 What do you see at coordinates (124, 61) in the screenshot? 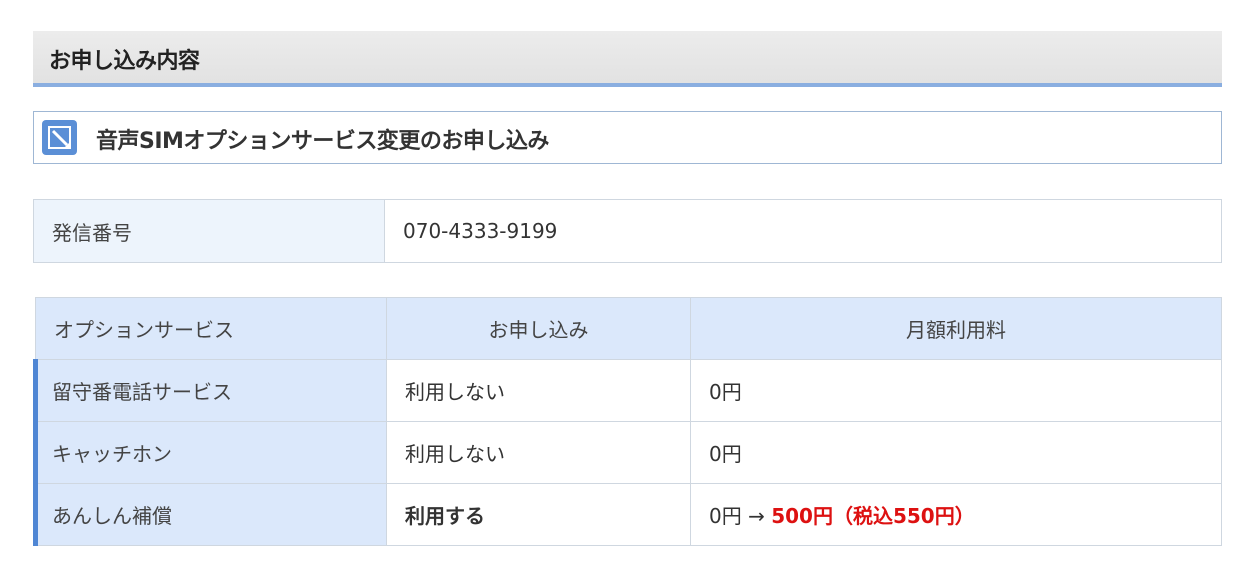
I see `section-title: お申し込み内容` at bounding box center [124, 61].